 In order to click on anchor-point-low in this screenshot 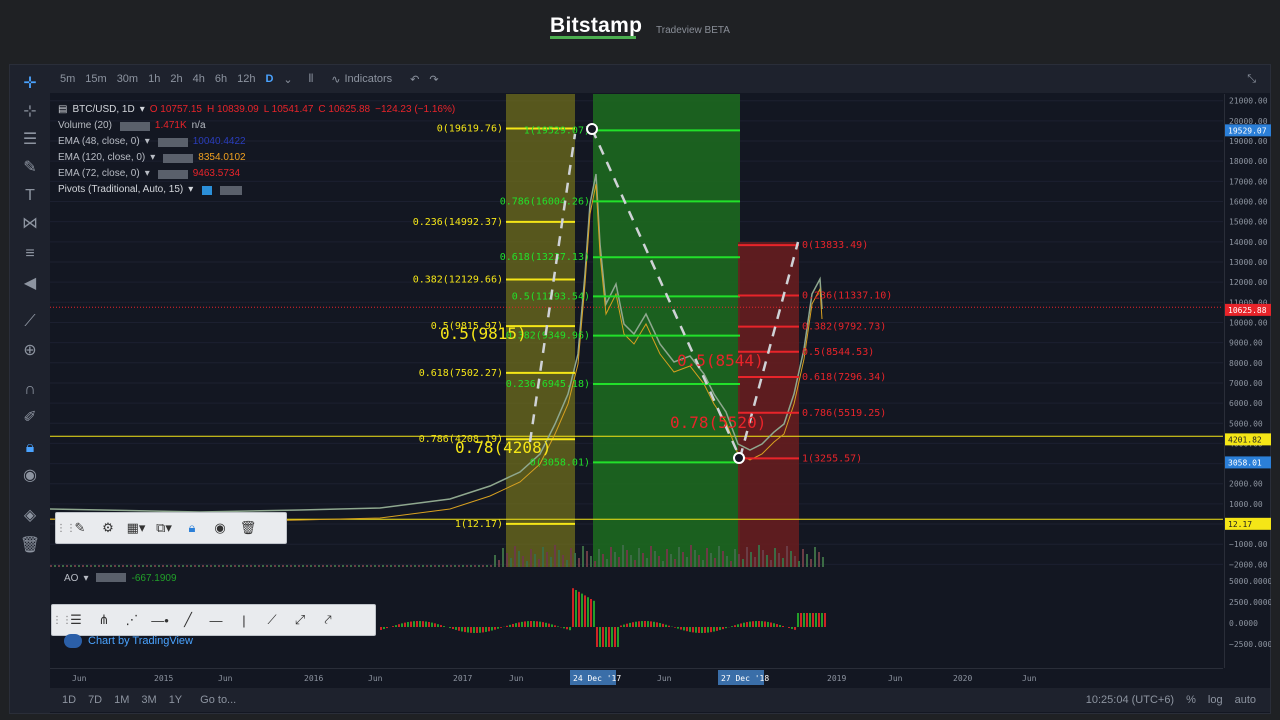, I will do `click(739, 458)`.